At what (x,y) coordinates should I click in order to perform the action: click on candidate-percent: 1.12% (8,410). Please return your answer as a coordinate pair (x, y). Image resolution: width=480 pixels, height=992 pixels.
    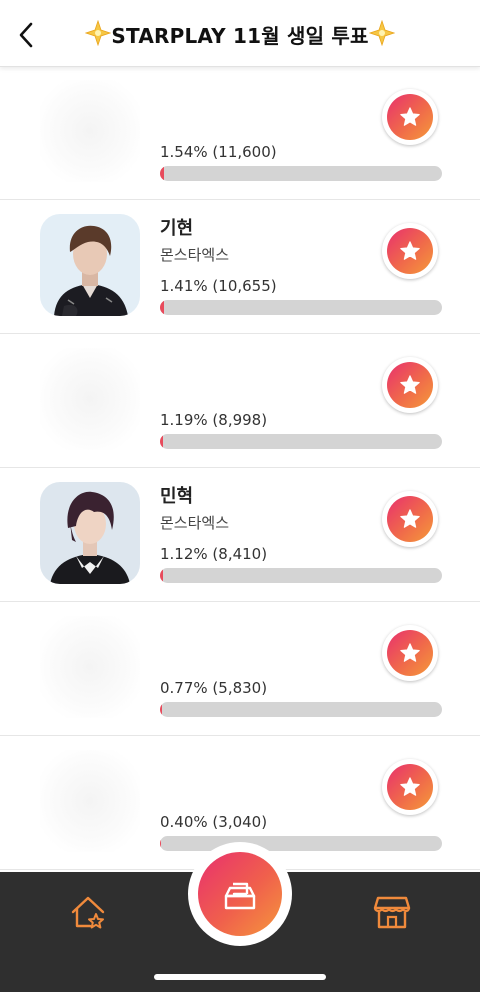
    Looking at the image, I should click on (214, 554).